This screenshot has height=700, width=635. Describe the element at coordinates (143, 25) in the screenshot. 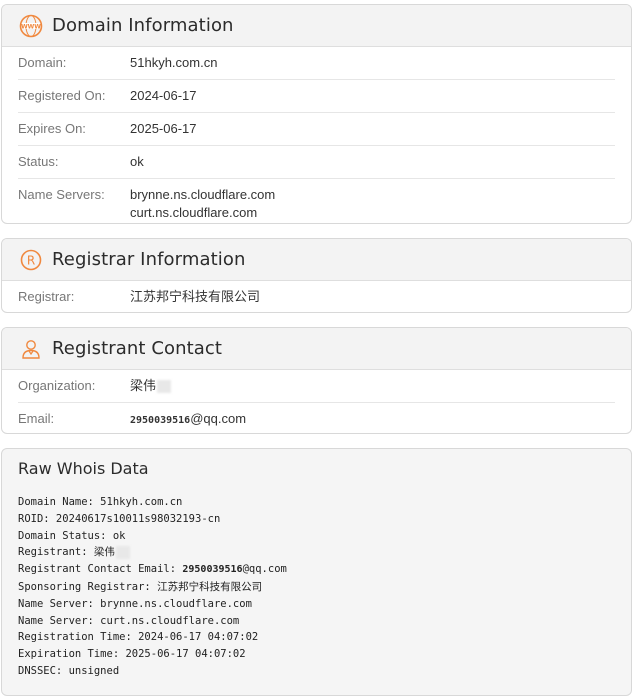

I see `domain-information-title: Domain Information` at that location.